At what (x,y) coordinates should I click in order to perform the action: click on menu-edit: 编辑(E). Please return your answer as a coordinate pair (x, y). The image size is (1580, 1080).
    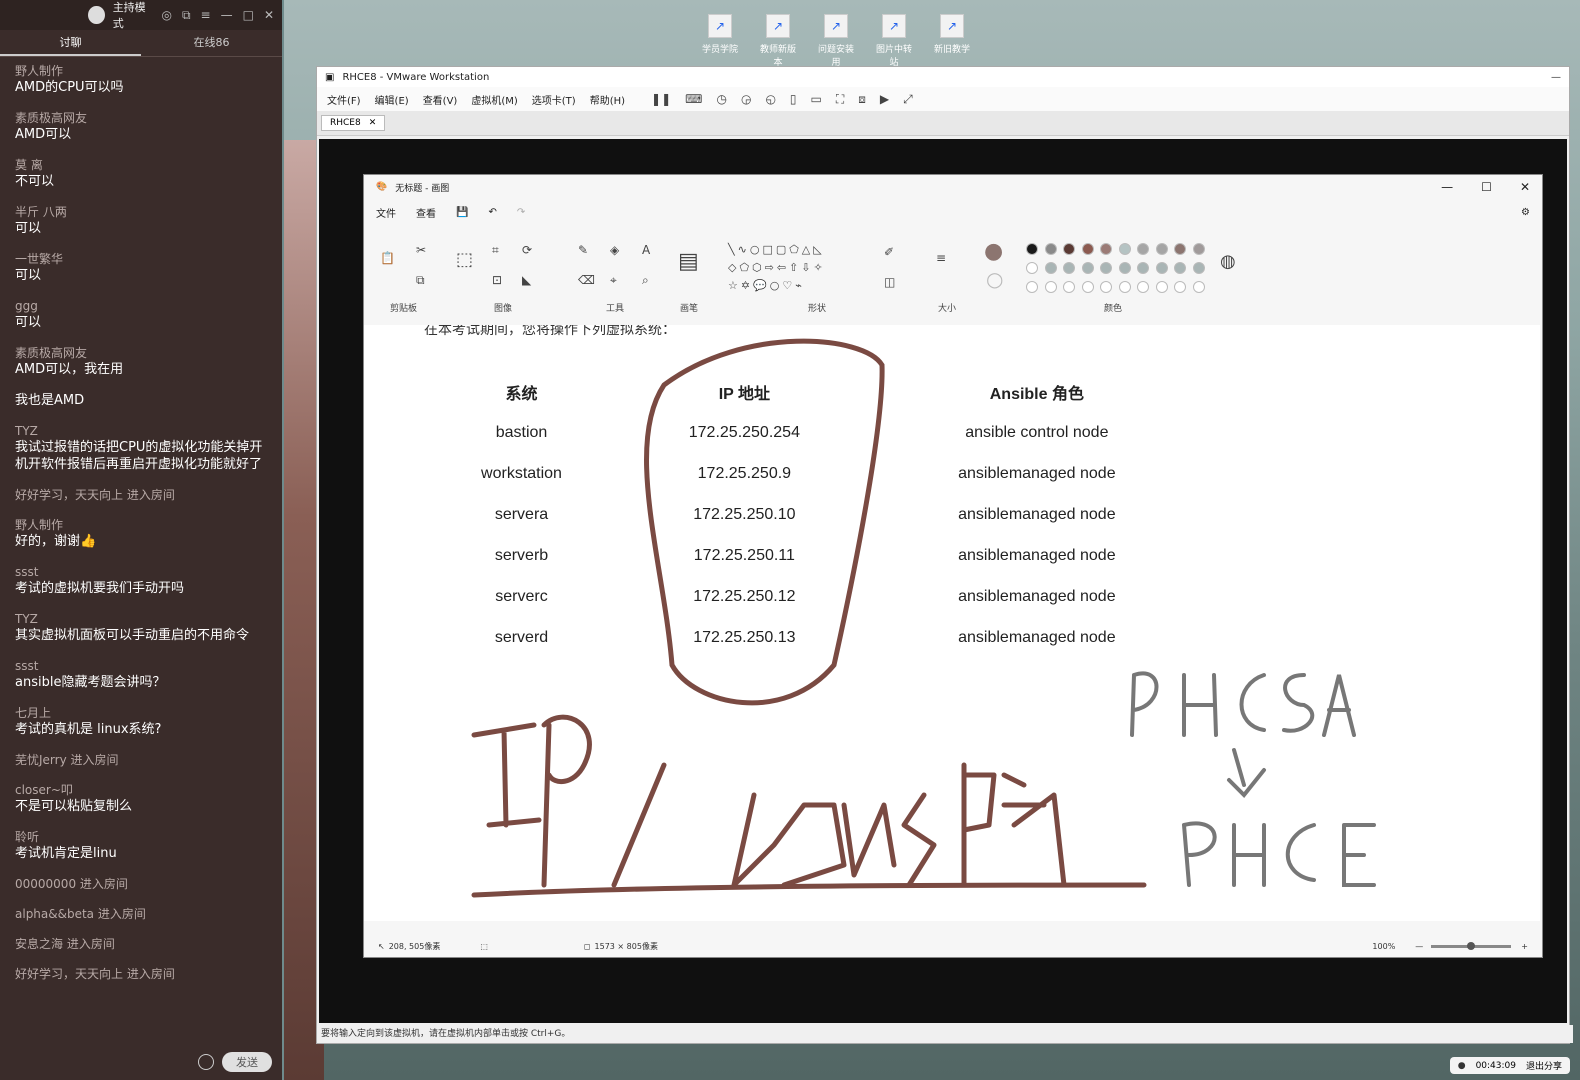
    Looking at the image, I should click on (392, 99).